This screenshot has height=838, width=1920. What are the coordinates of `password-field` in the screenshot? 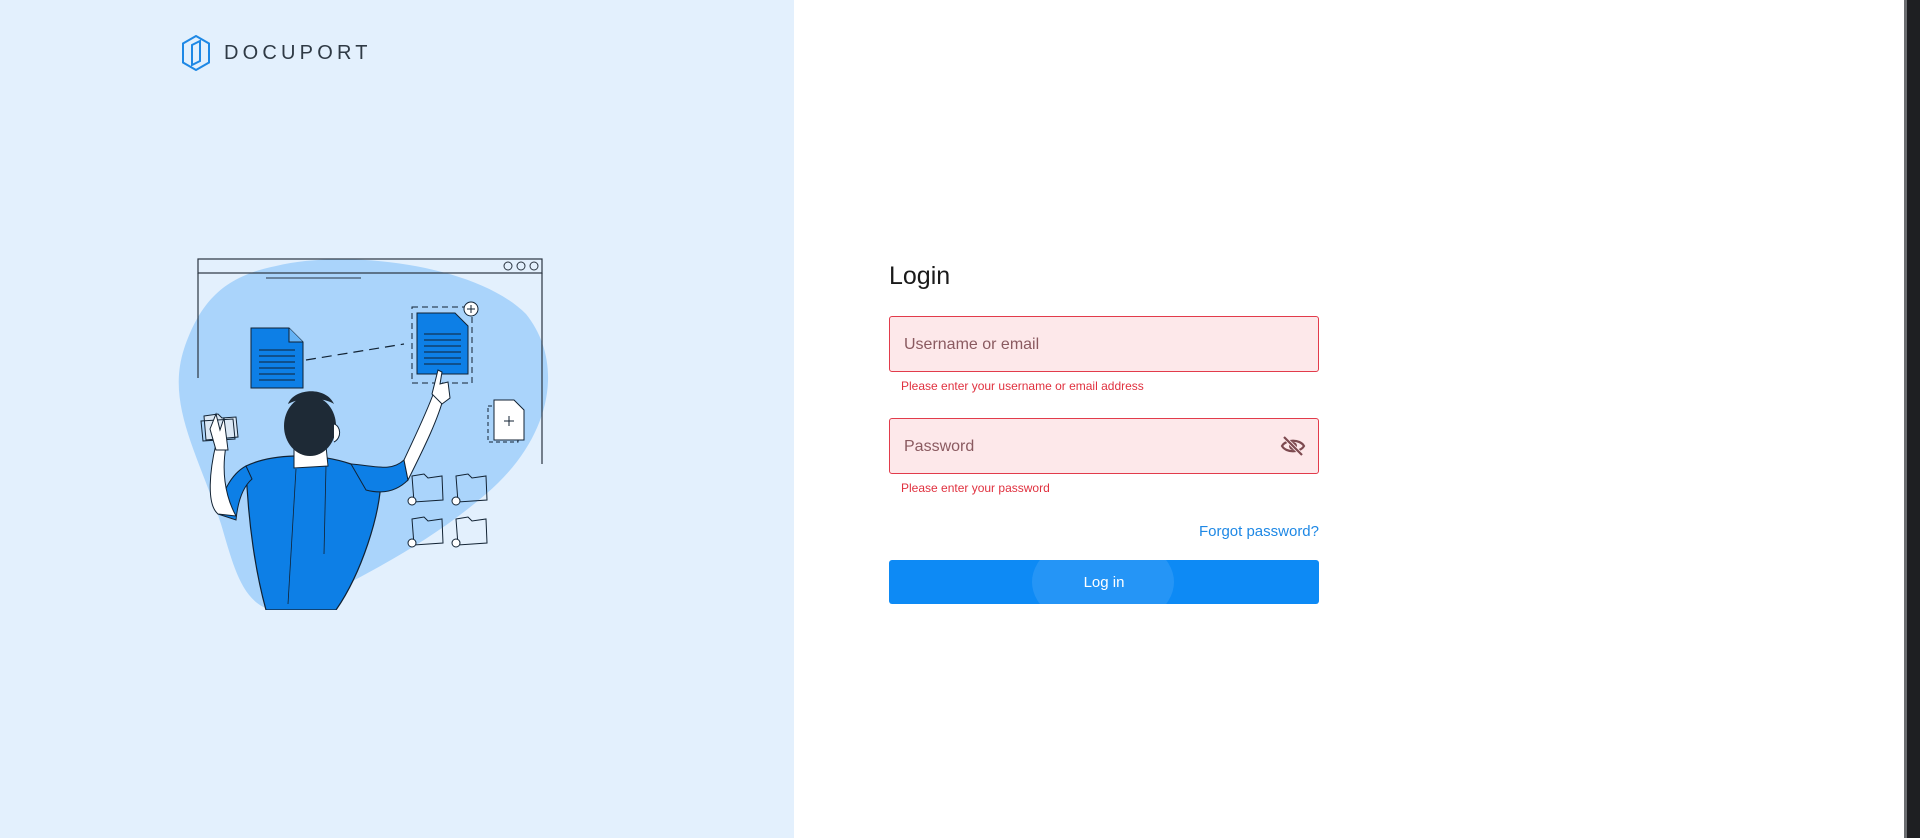 It's located at (1104, 446).